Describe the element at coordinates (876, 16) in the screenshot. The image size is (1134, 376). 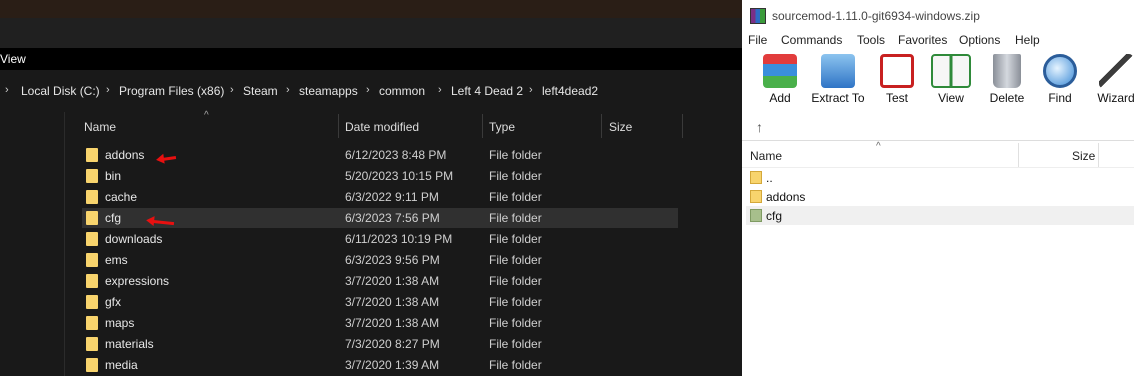
I see `window-title: sourcemod-1.11.0-git6934-windows.zip` at that location.